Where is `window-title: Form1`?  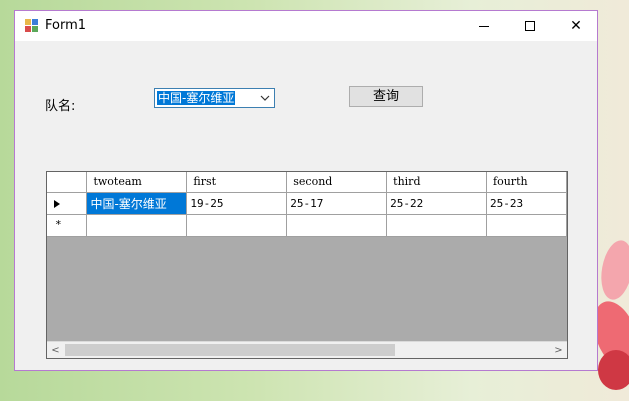 window-title: Form1 is located at coordinates (66, 25).